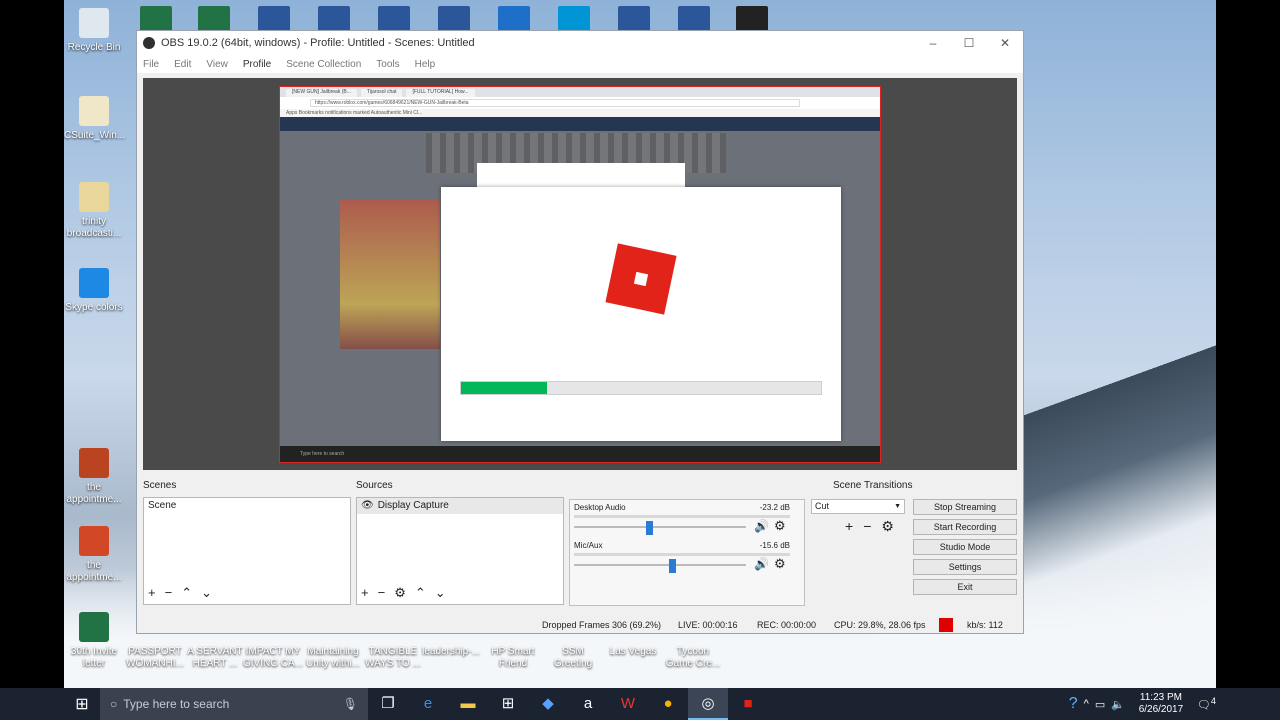 This screenshot has width=1280, height=720. What do you see at coordinates (574, 19) in the screenshot?
I see `hp-icon` at bounding box center [574, 19].